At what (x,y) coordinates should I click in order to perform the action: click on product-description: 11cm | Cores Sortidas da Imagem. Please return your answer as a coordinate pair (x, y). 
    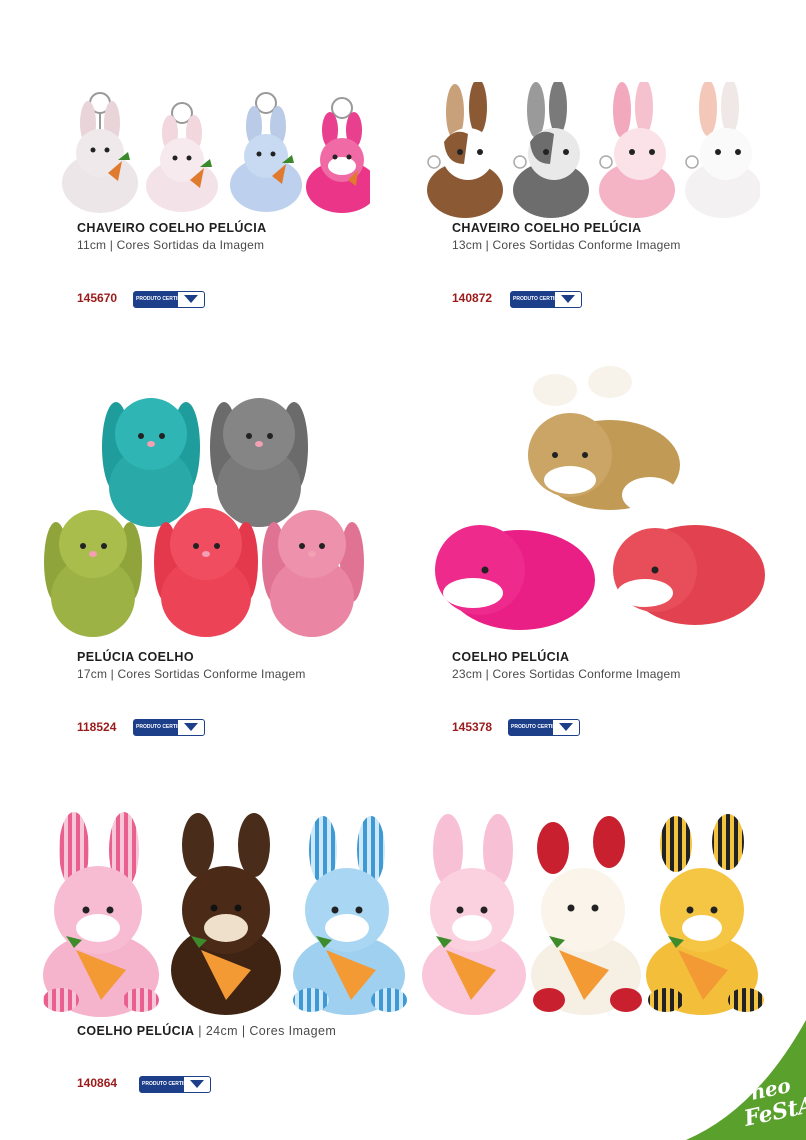
    Looking at the image, I should click on (171, 245).